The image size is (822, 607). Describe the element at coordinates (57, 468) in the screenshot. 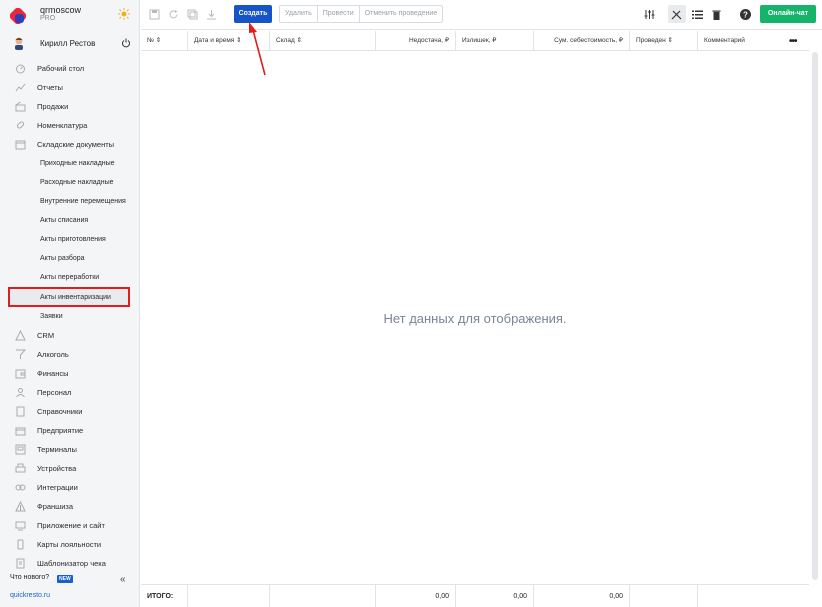

I see `menu-label: Устройства` at that location.